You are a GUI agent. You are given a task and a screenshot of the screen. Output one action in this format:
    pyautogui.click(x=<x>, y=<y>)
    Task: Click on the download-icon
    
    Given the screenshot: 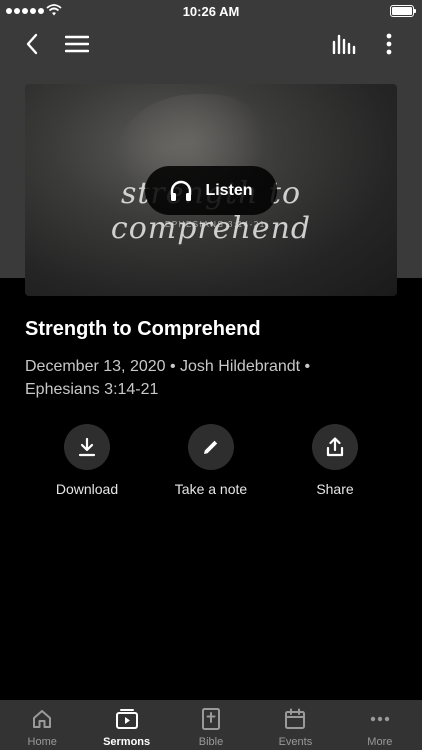 What is the action you would take?
    pyautogui.click(x=87, y=447)
    